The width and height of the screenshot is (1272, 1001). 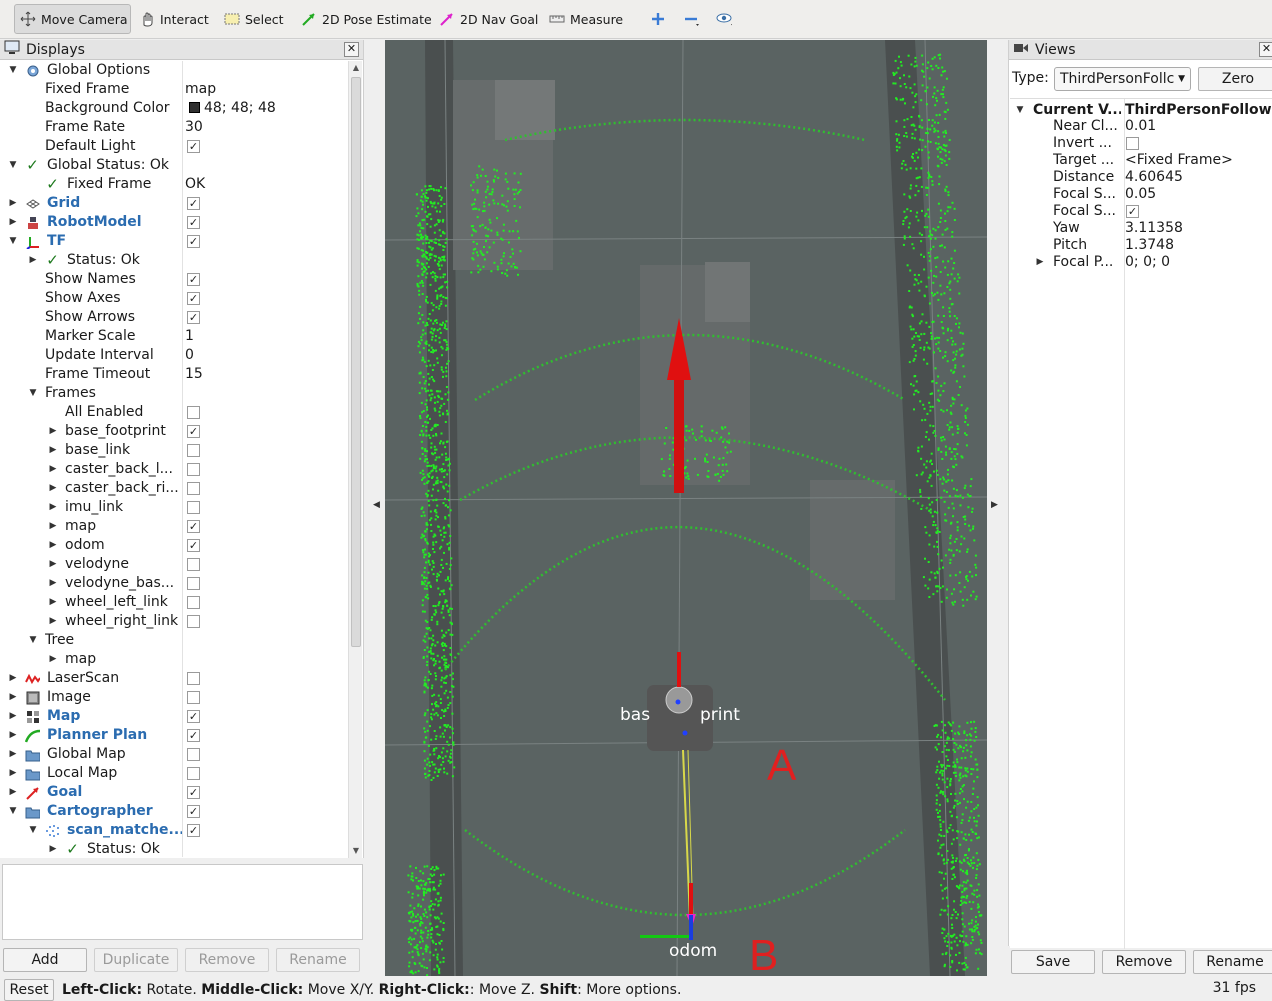 What do you see at coordinates (72, 19) in the screenshot?
I see `move-camera-button: Move Camera` at bounding box center [72, 19].